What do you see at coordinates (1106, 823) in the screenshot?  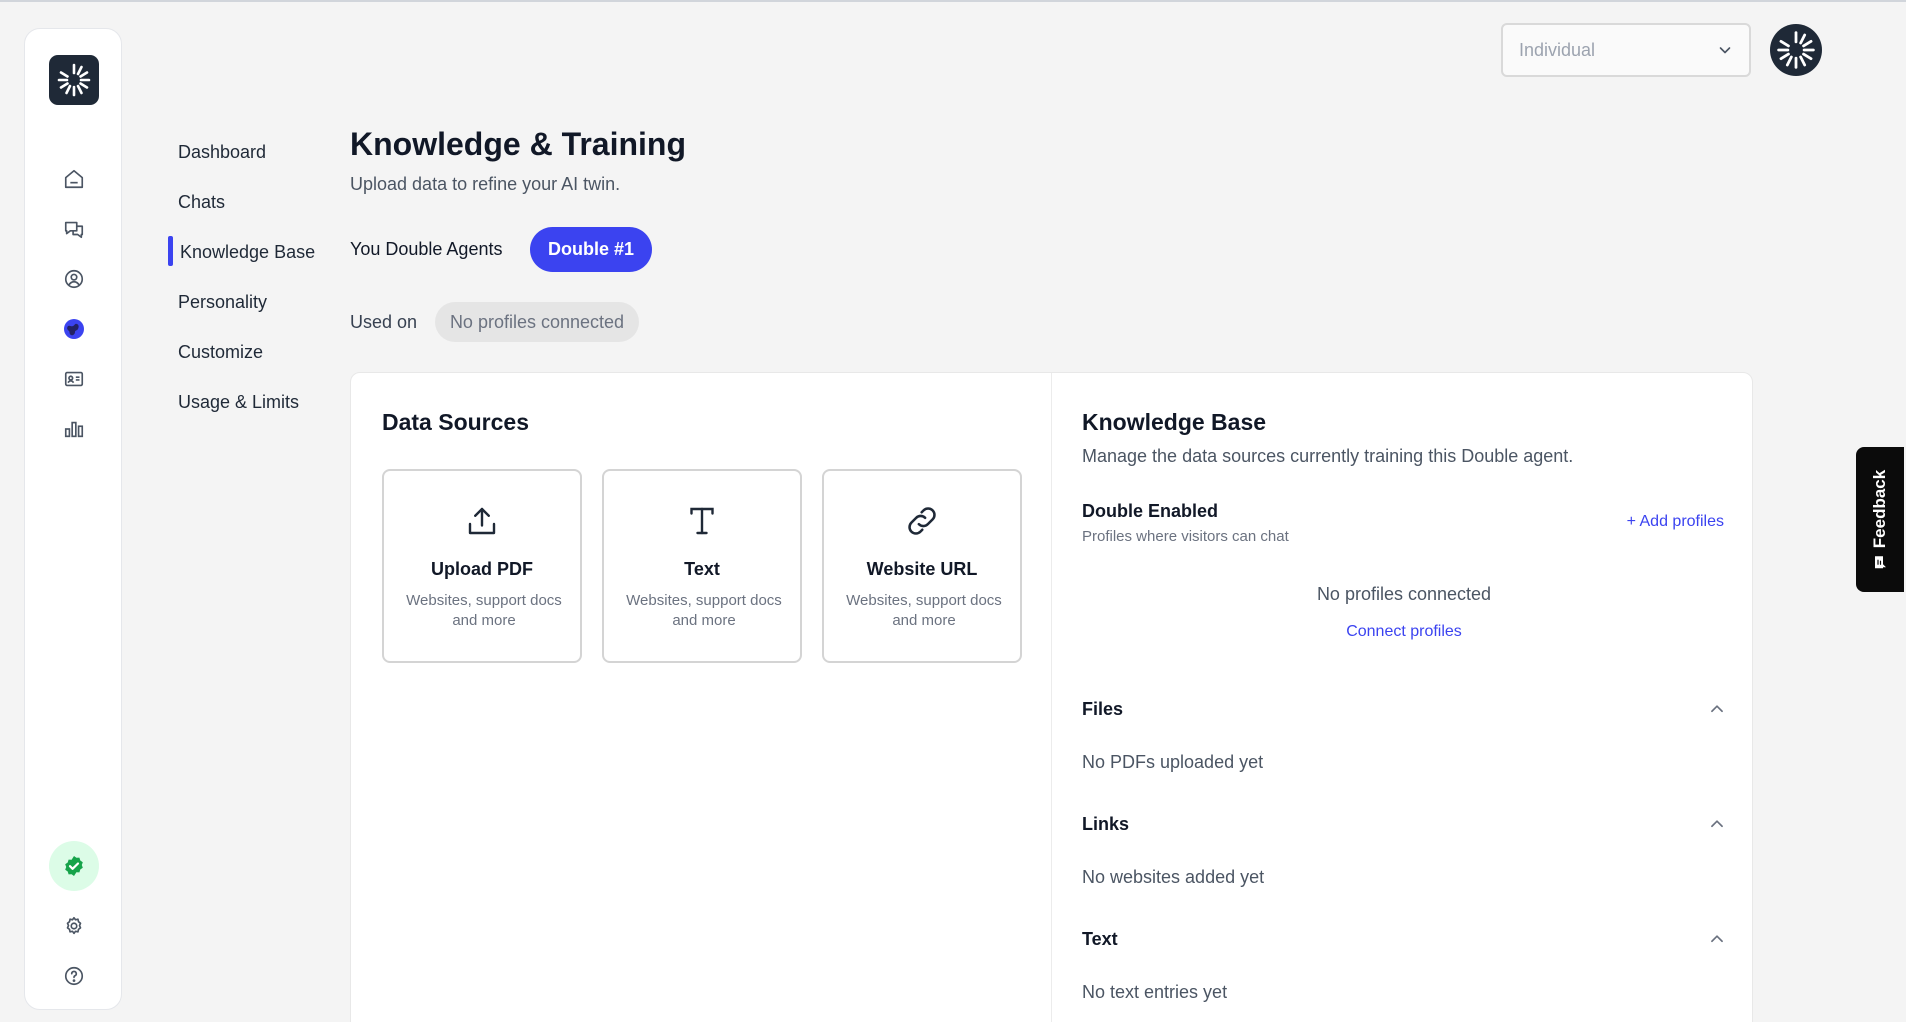 I see `section-title: Links` at bounding box center [1106, 823].